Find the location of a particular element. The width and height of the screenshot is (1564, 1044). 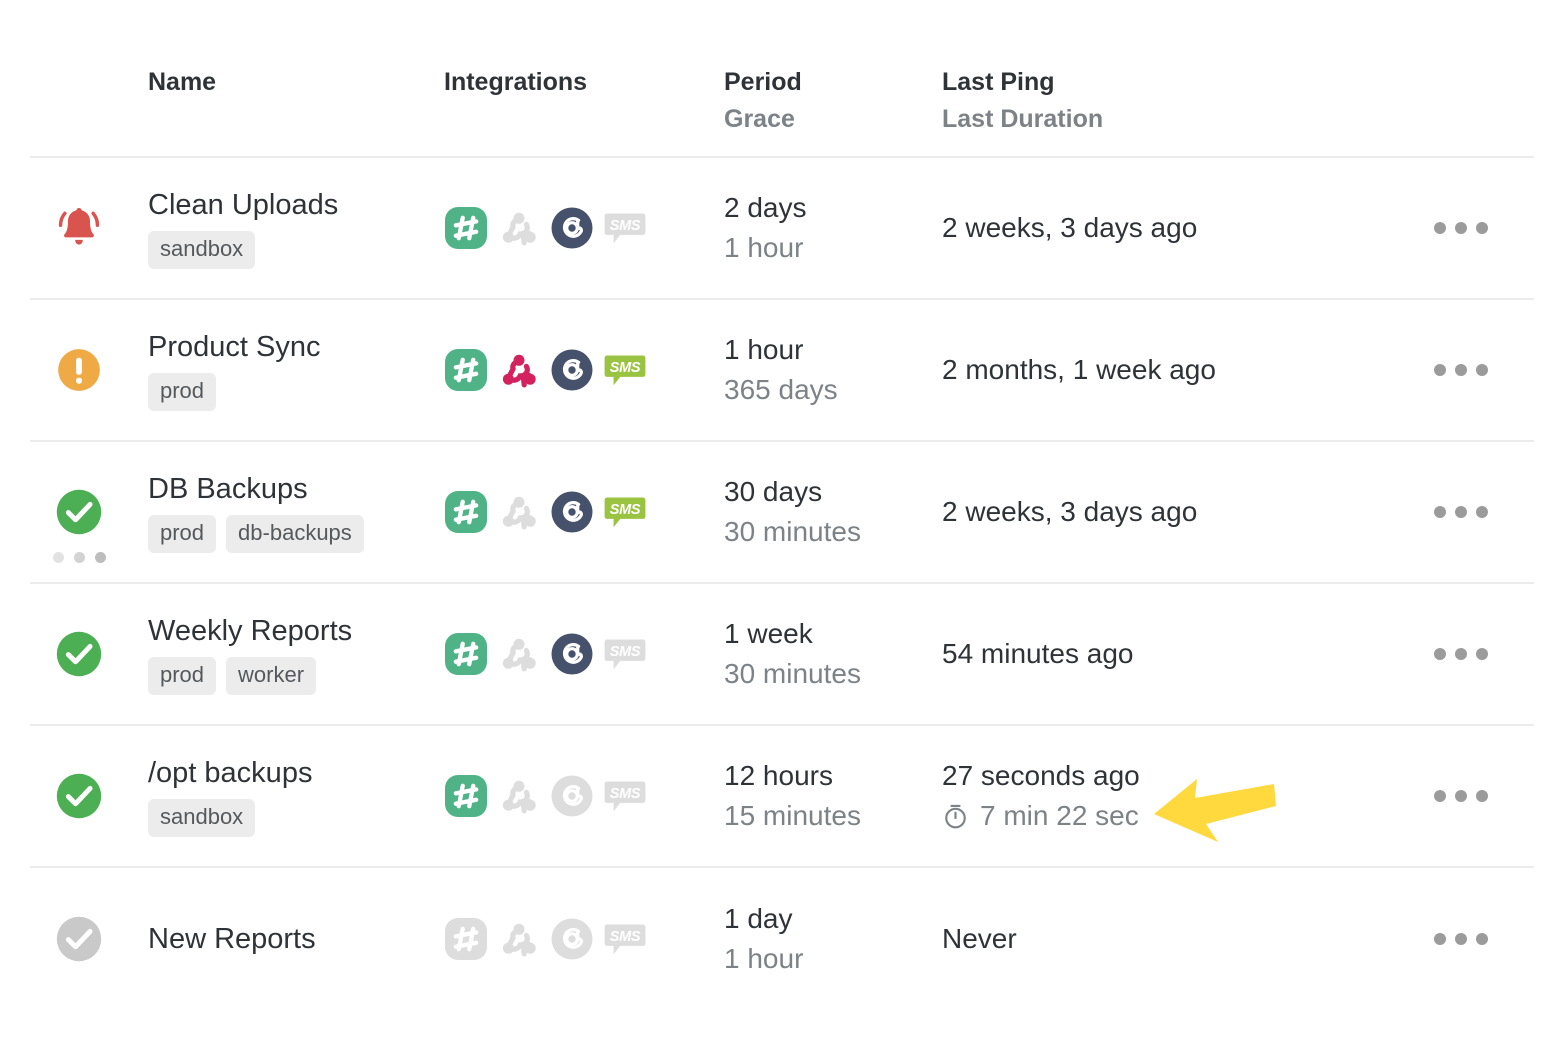

integration-webhook-enabled is located at coordinates (519, 370).